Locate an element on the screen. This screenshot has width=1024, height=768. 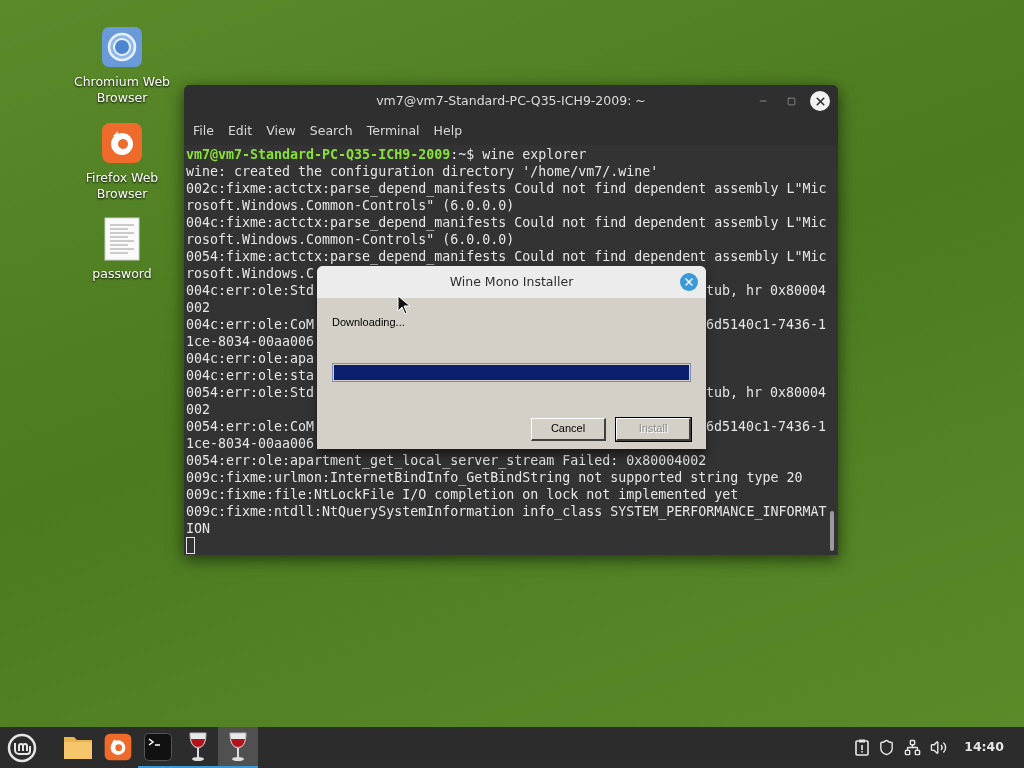
scrollbar-thumb is located at coordinates (832, 531).